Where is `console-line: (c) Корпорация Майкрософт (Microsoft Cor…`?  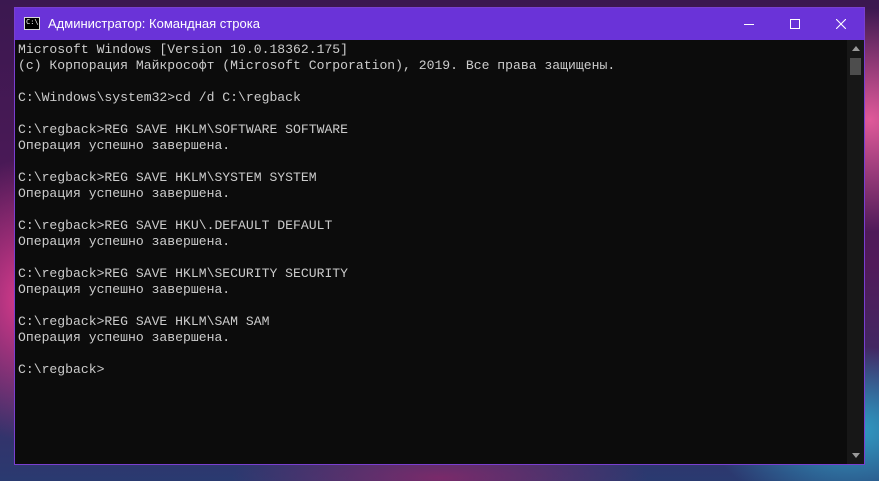
console-line: (c) Корпорация Майкрософт (Microsoft Cor… is located at coordinates (317, 65).